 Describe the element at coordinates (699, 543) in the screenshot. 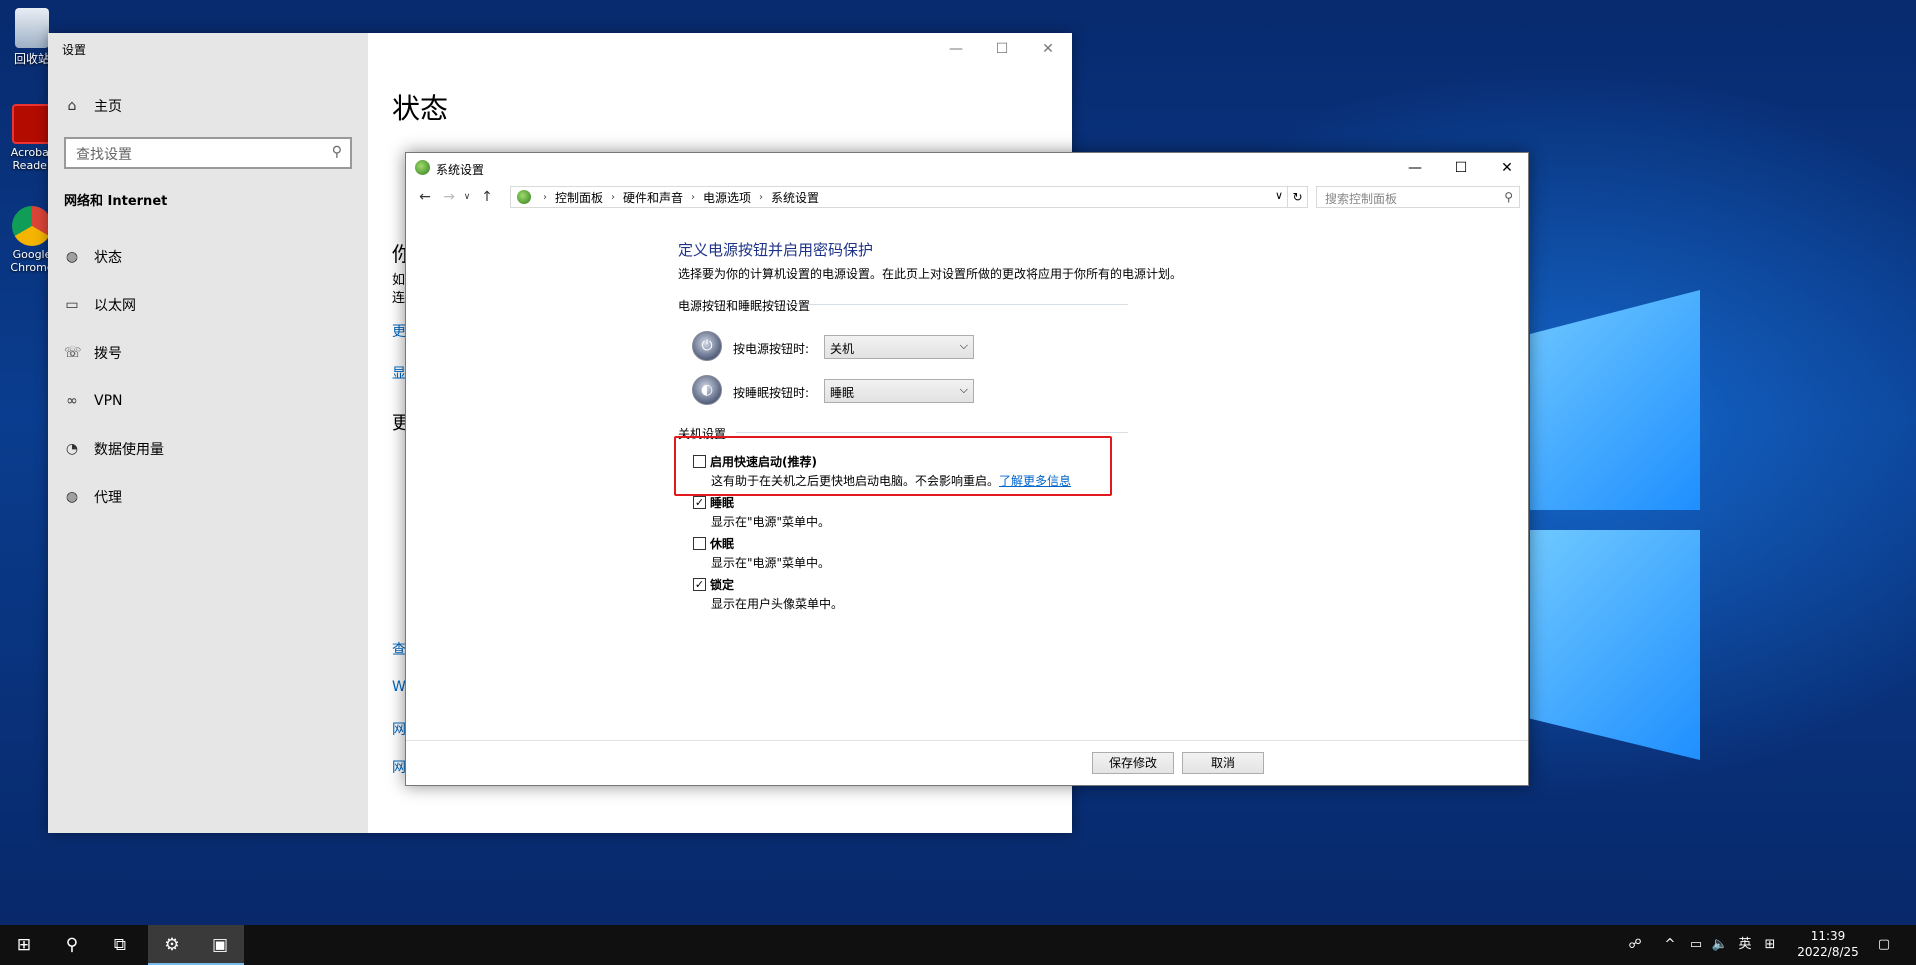

I see `hibernate-checkbox` at that location.